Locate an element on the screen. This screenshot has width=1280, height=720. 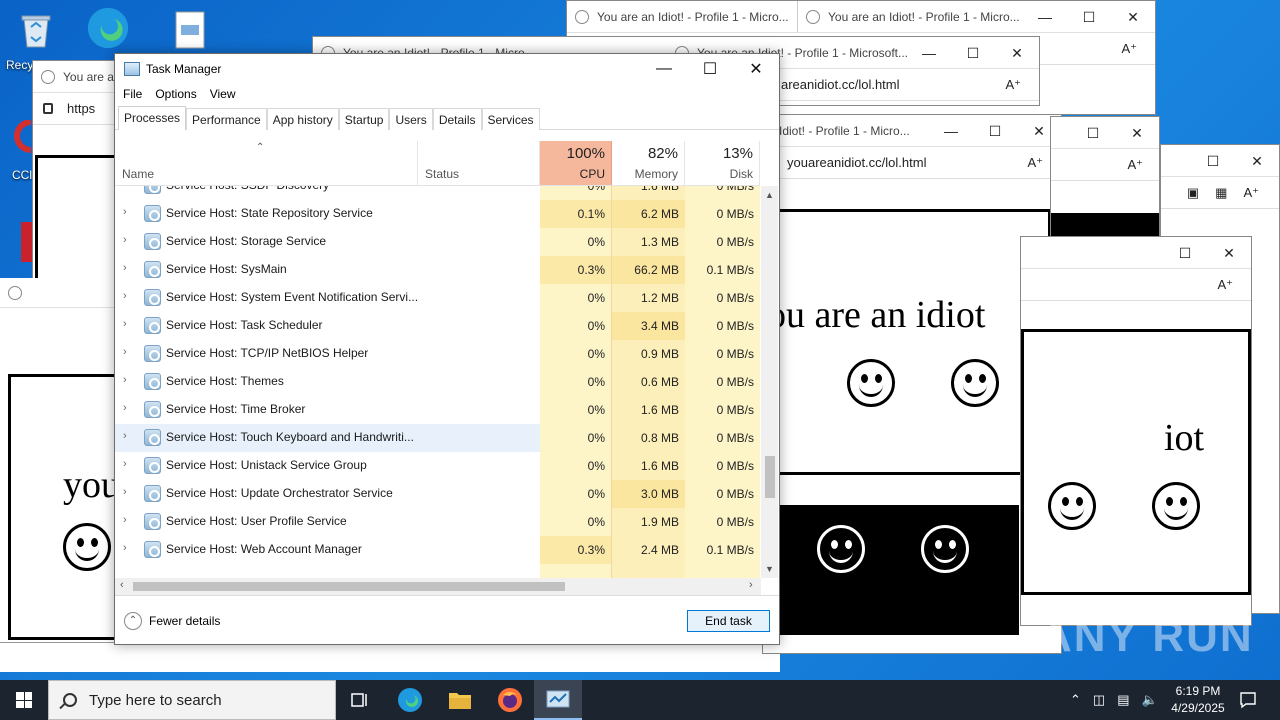
address-bar: areanidiot.cc/lol.html is located at coordinates (840, 84).